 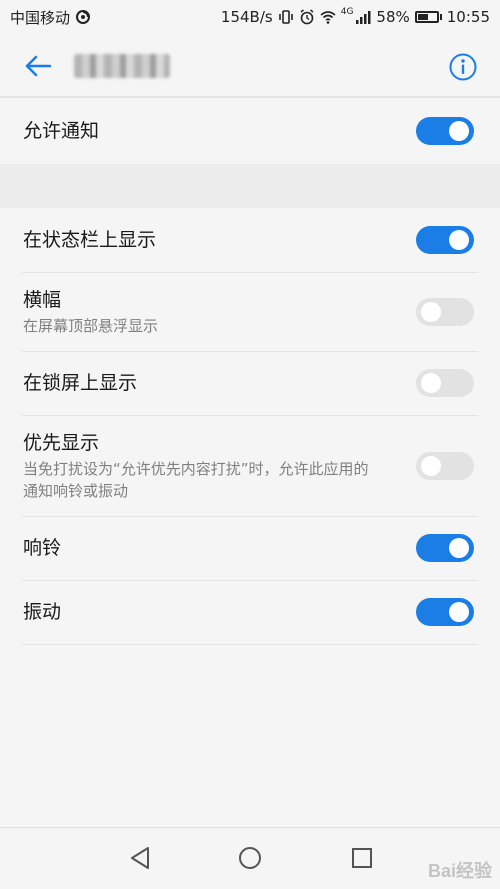 I want to click on network-type-label: 4G, so click(x=347, y=12).